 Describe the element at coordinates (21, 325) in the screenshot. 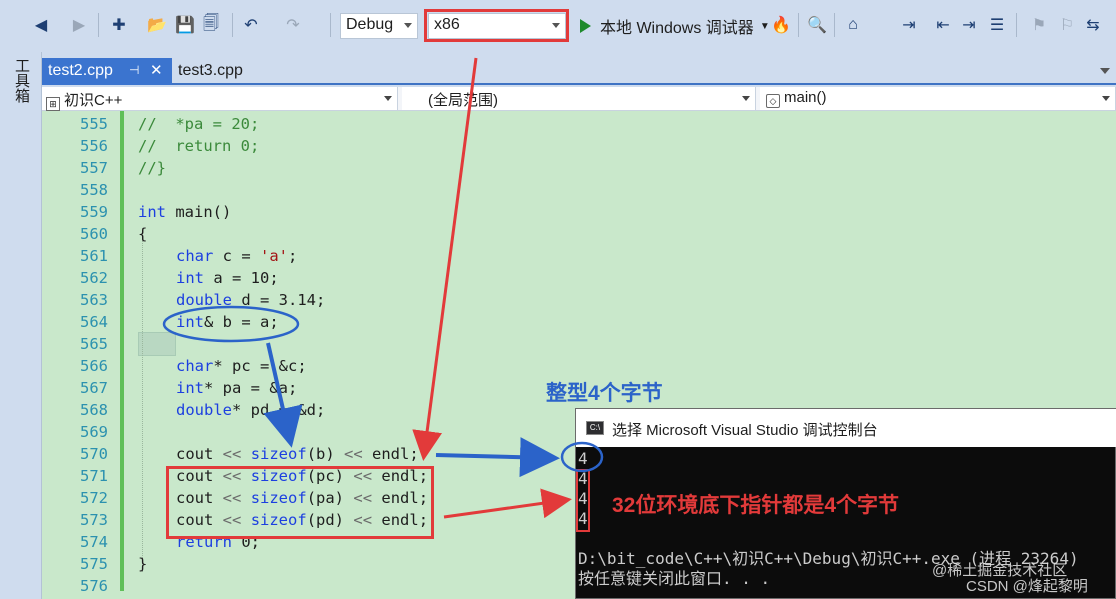

I see `toolbox-side-panel: 工具箱` at that location.